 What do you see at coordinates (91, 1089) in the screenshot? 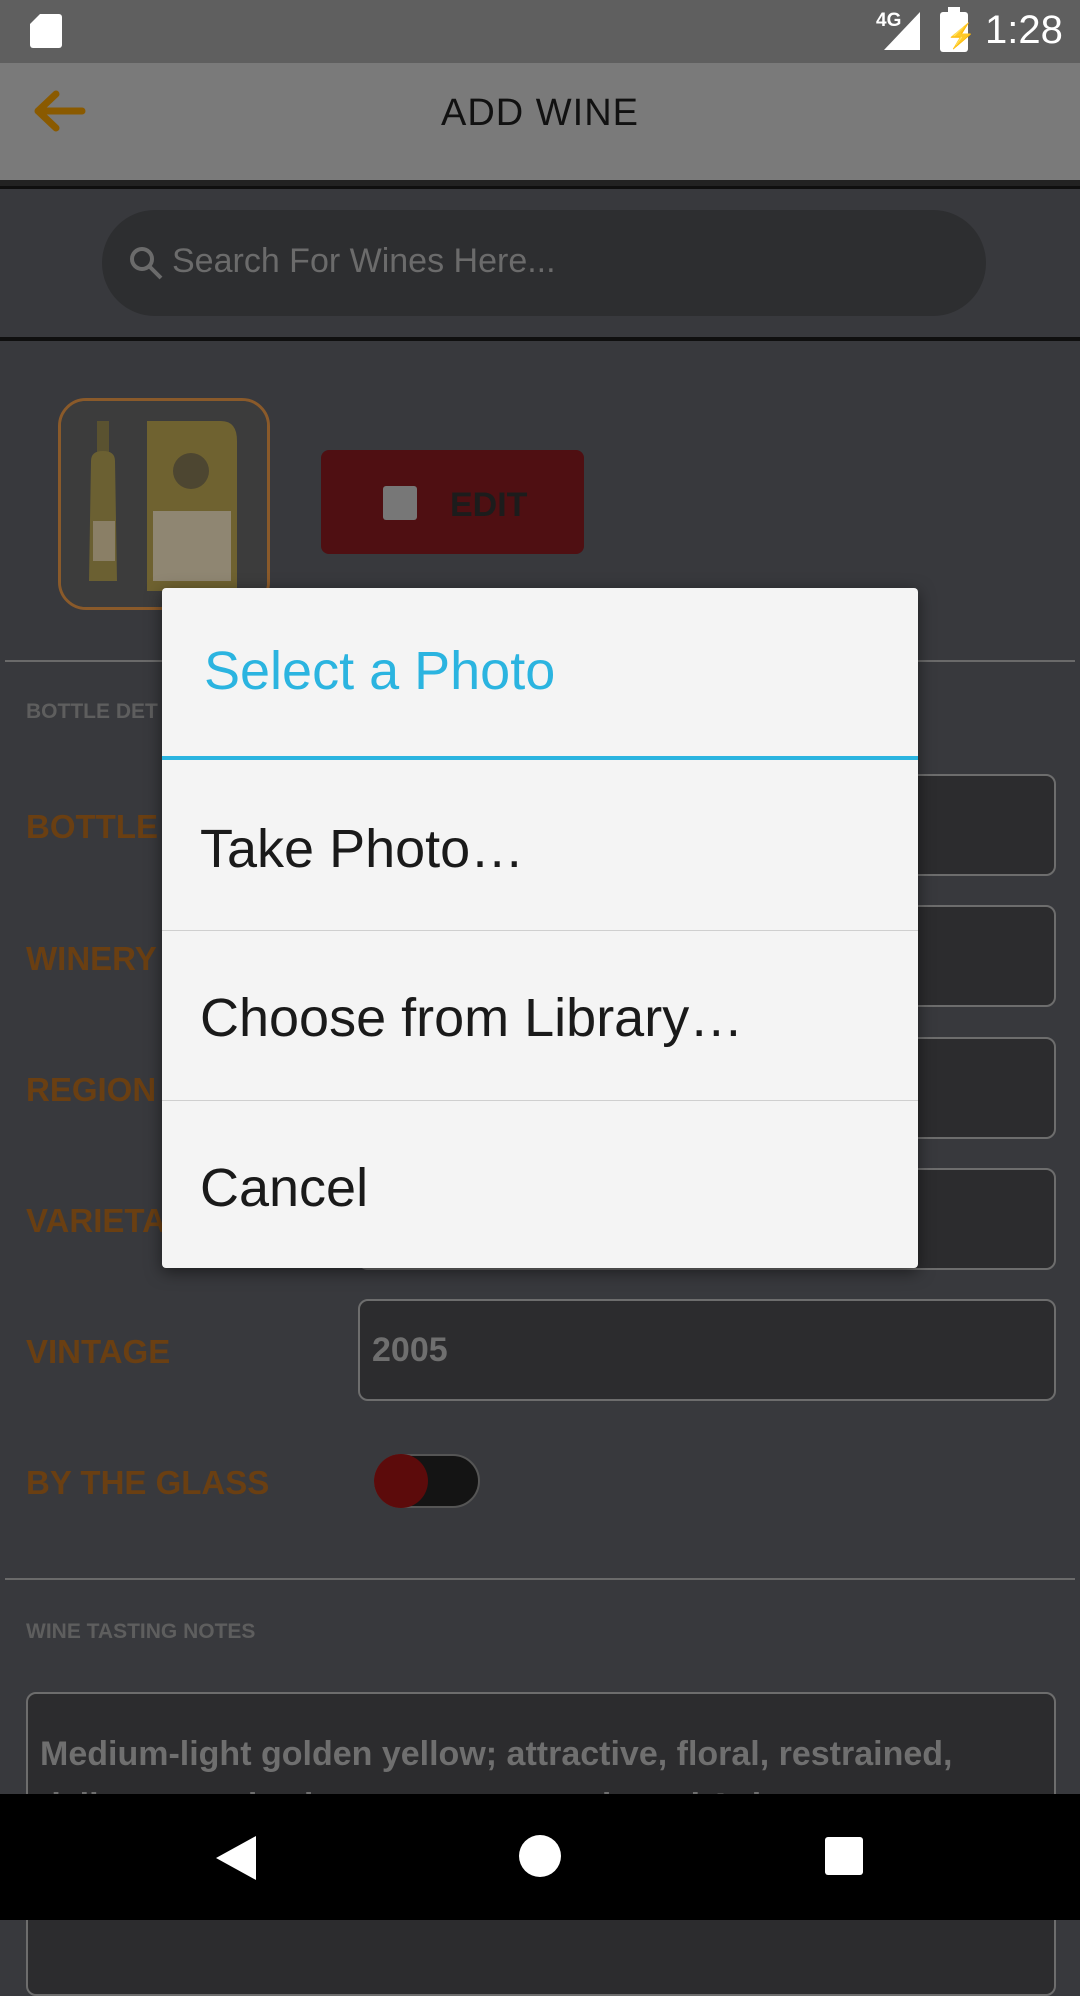
I see `field-label-region: REGION` at bounding box center [91, 1089].